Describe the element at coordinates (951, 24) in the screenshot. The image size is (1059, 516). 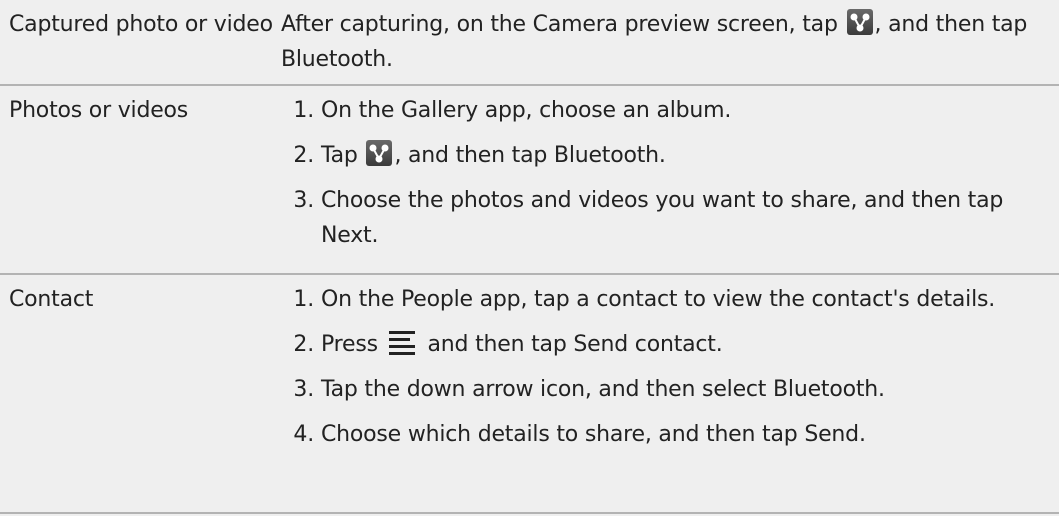
I see `instruction-text: , and then tap` at that location.